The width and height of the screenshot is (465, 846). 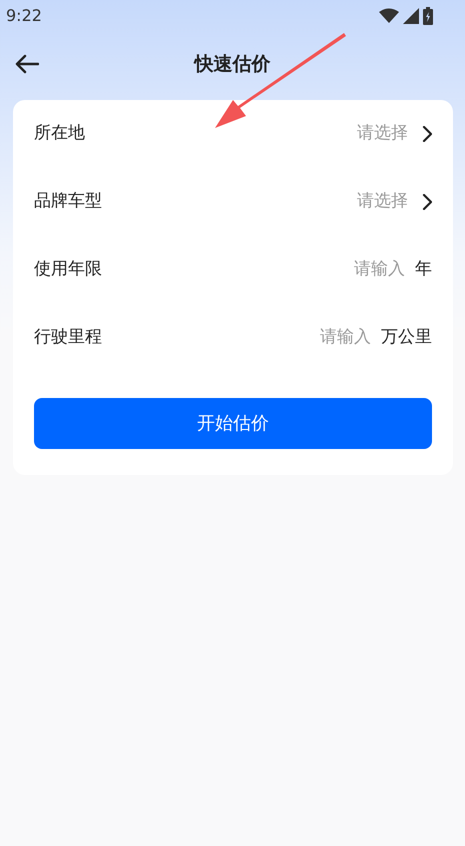 What do you see at coordinates (389, 16) in the screenshot?
I see `wifi-icon` at bounding box center [389, 16].